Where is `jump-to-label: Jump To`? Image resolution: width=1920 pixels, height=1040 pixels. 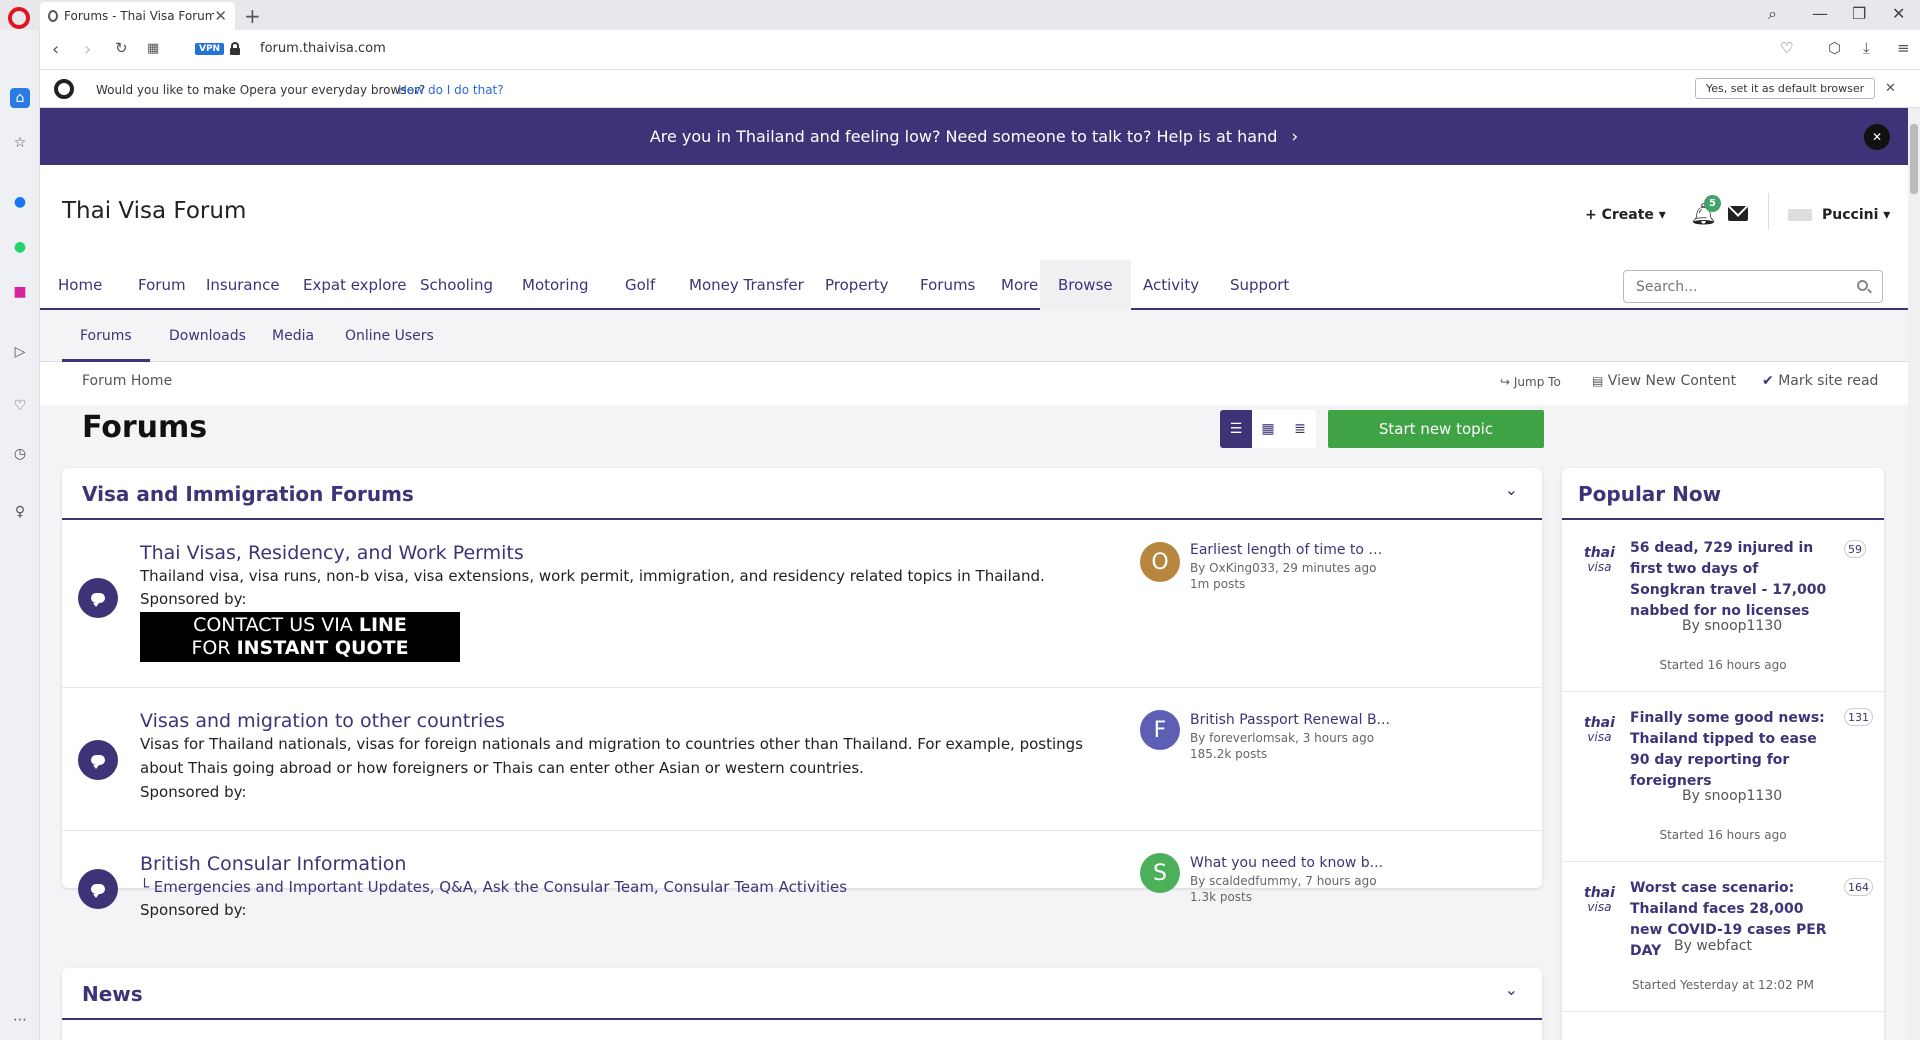
jump-to-label: Jump To is located at coordinates (1537, 382).